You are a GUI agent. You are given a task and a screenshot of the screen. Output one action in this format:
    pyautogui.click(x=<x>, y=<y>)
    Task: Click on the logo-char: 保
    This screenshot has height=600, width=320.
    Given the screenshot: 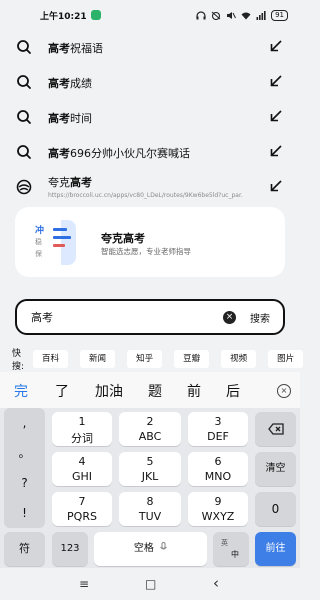 What is the action you would take?
    pyautogui.click(x=38, y=254)
    